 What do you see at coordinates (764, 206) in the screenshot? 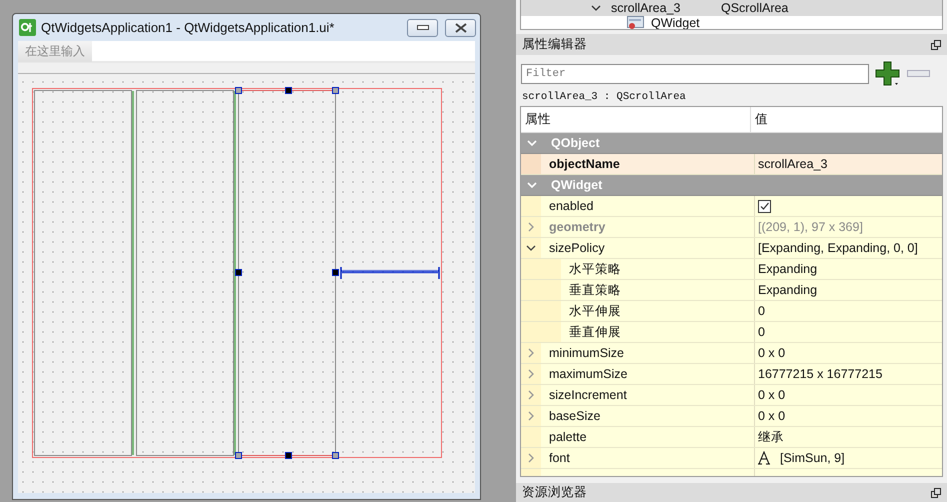
I see `checkbox` at bounding box center [764, 206].